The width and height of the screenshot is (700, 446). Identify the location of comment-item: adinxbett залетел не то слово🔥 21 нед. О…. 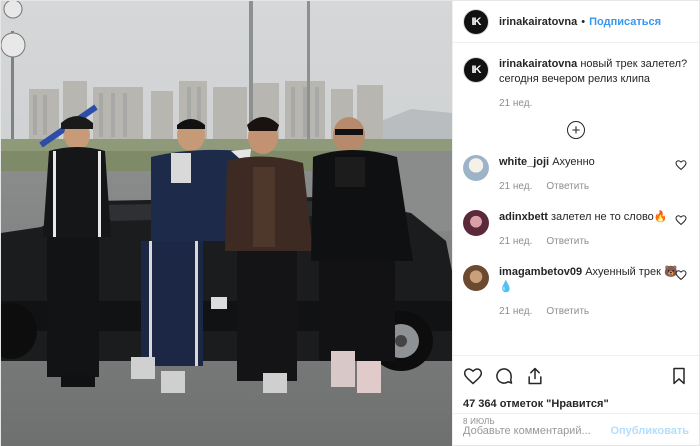
(576, 229).